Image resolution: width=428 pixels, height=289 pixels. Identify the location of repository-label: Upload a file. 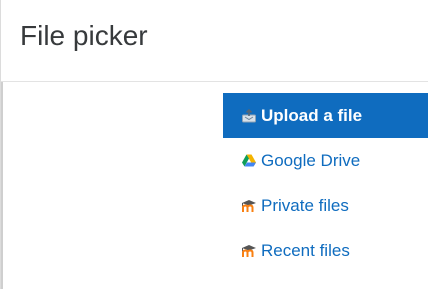
(312, 115).